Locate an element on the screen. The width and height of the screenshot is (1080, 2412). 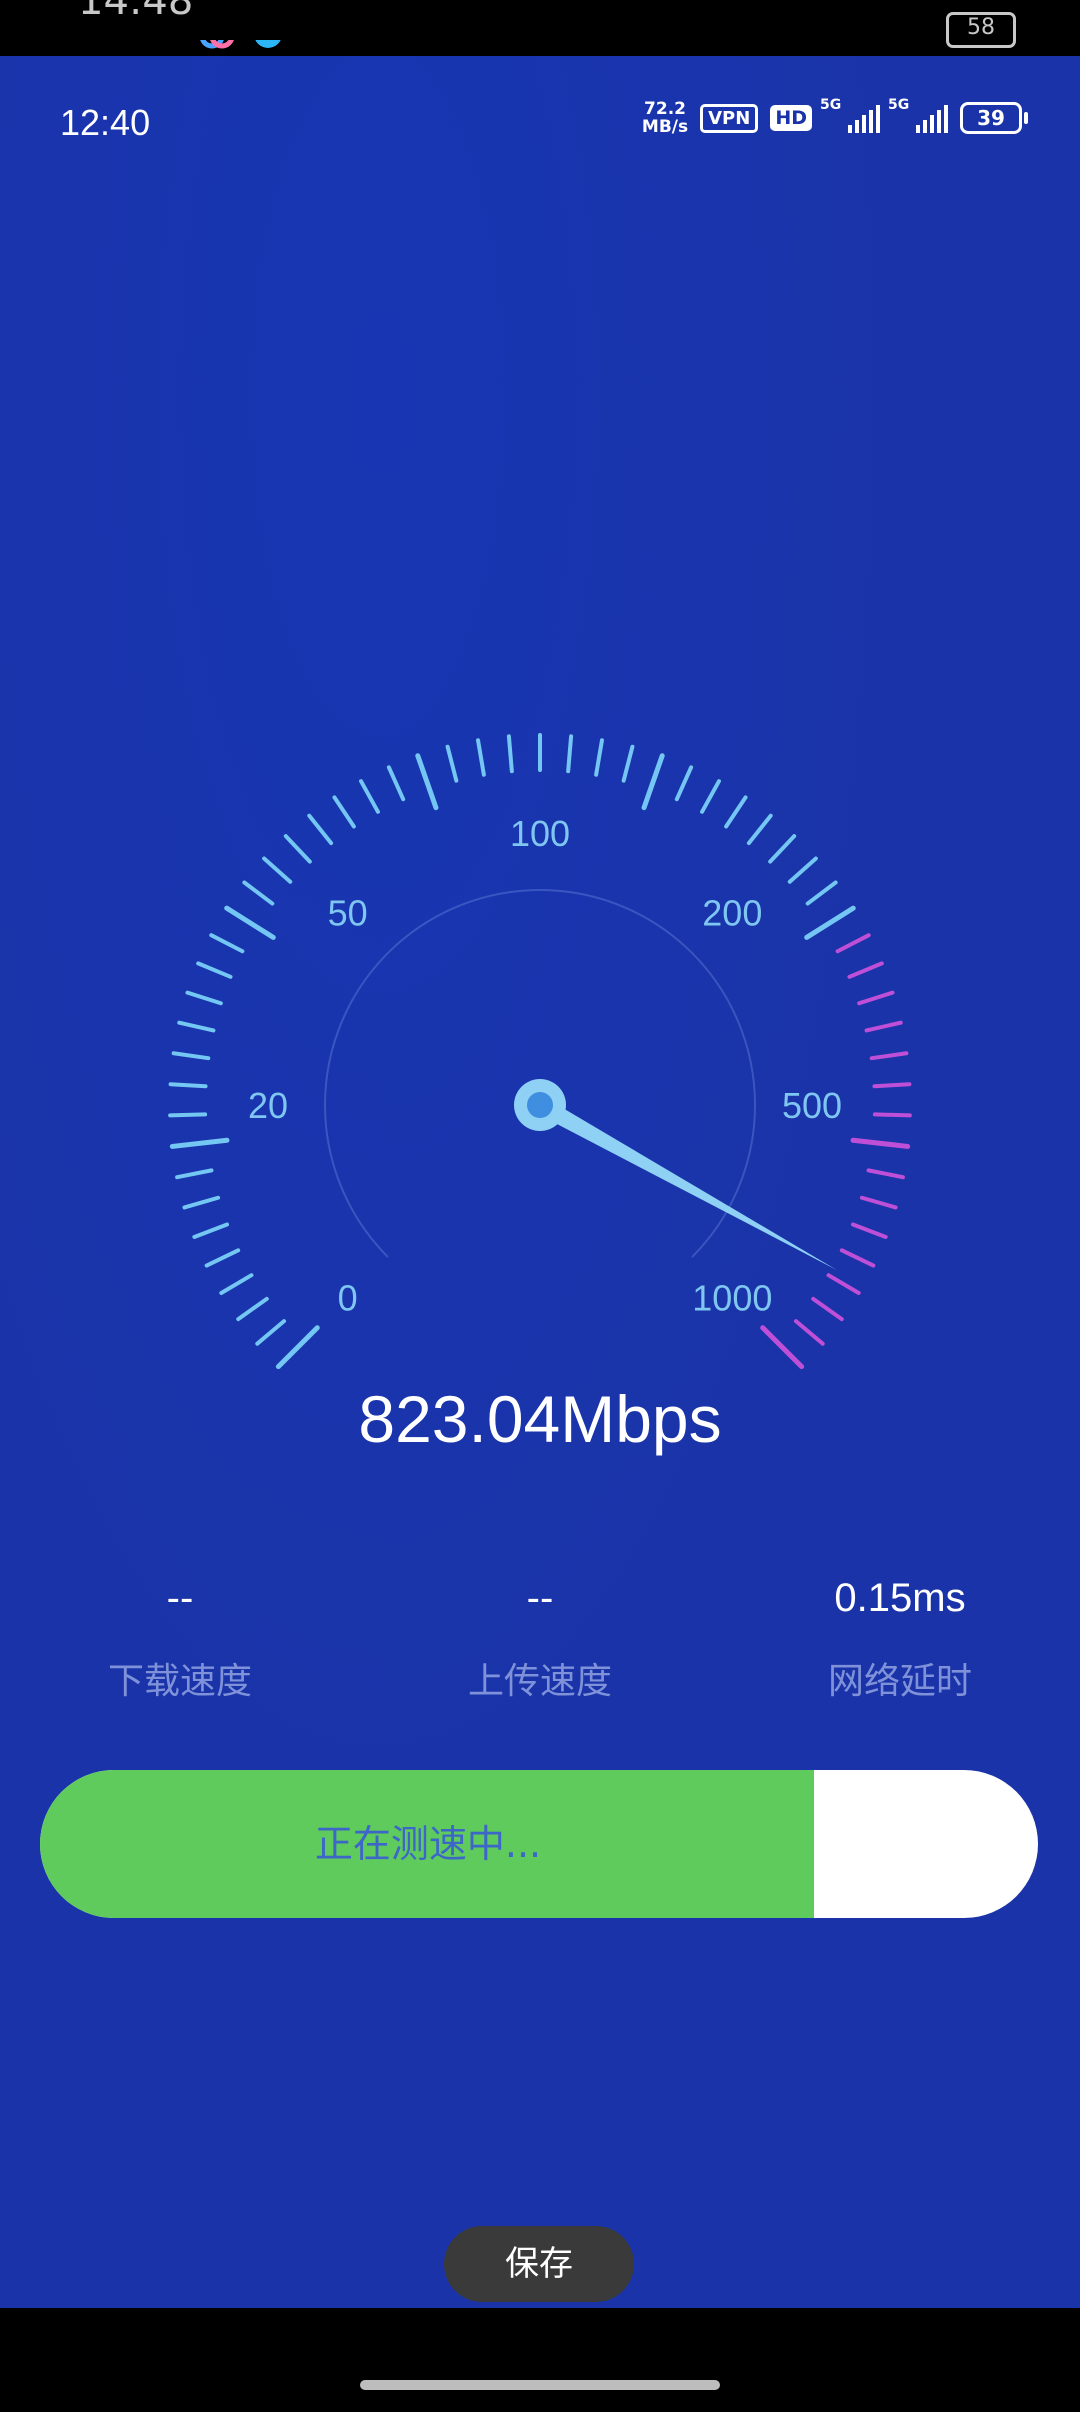
gauge-label-50: 50 is located at coordinates (348, 913).